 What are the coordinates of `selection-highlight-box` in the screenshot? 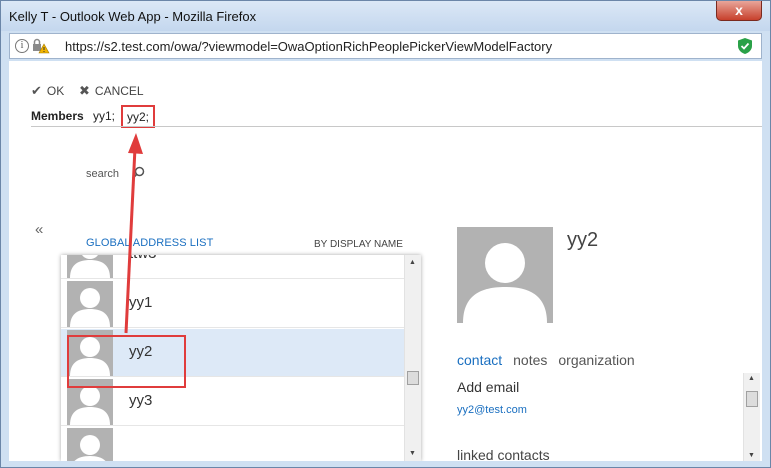 It's located at (126, 361).